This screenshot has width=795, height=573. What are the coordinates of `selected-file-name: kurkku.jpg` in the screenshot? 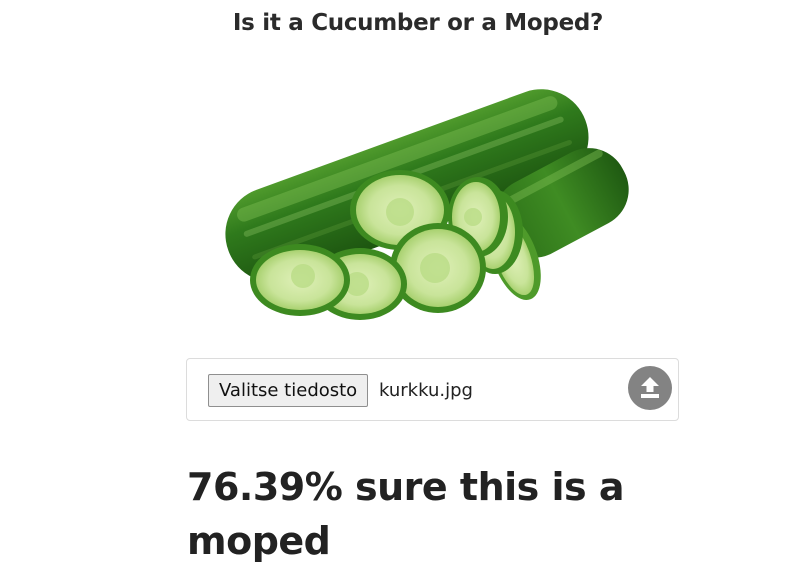 It's located at (426, 390).